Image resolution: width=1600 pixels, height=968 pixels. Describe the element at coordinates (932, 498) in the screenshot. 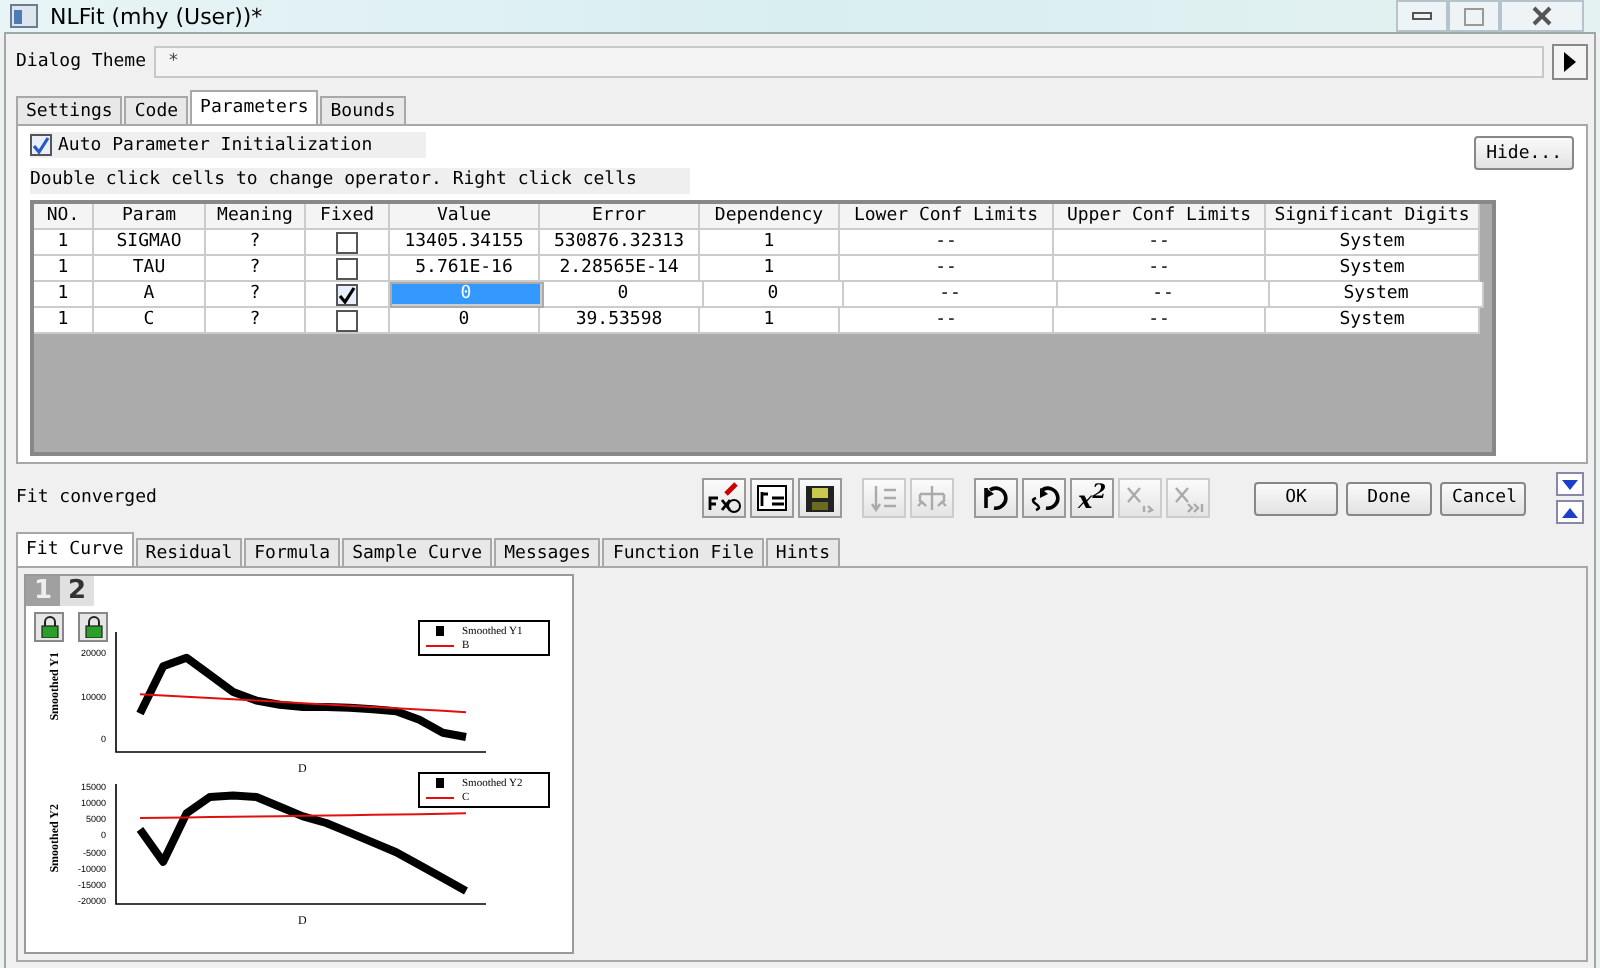

I see `tree-icon` at that location.